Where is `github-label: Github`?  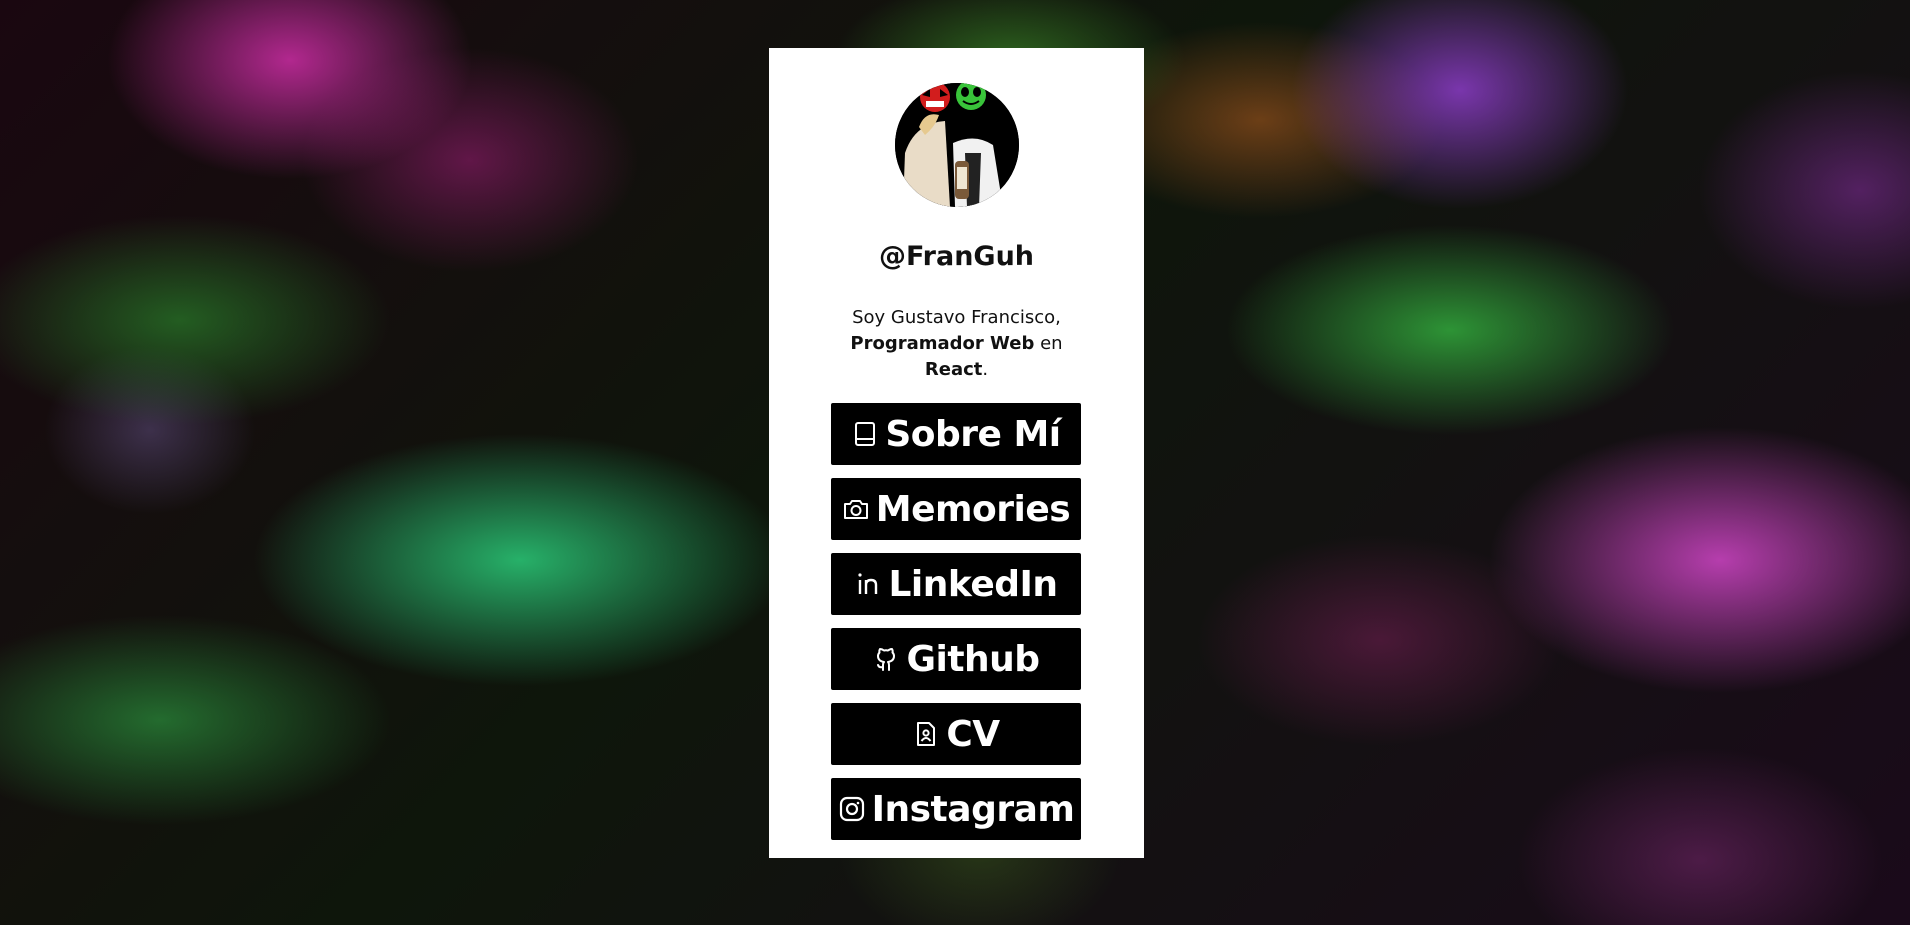 github-label: Github is located at coordinates (973, 659).